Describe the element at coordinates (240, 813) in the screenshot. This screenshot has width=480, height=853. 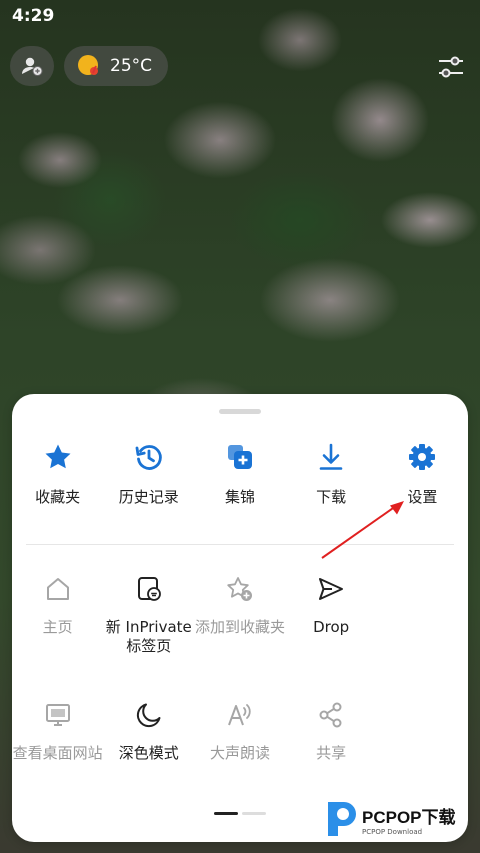
I see `page-indicator` at that location.